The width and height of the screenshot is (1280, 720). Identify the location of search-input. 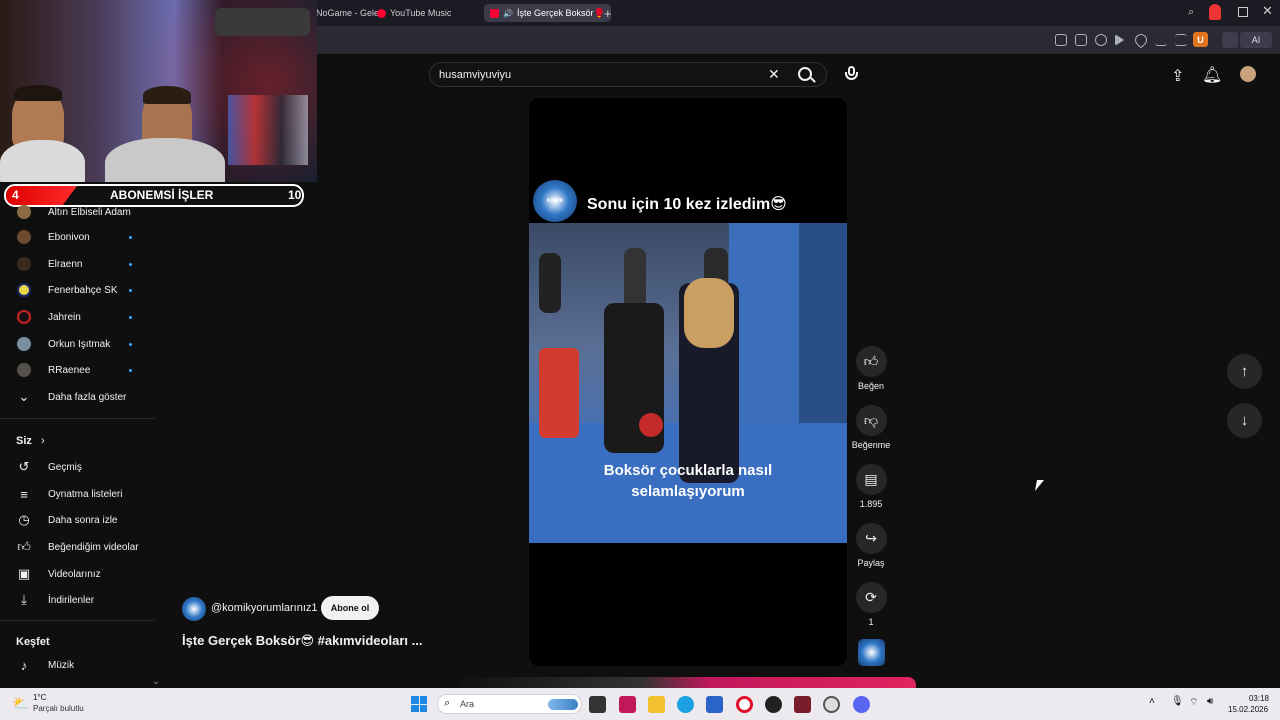
(599, 75).